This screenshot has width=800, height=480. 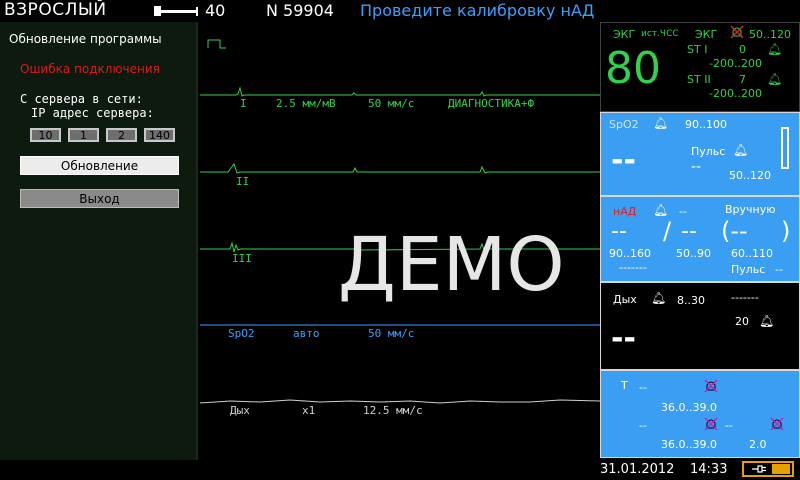 I want to click on patient-number: N 59904, so click(x=300, y=10).